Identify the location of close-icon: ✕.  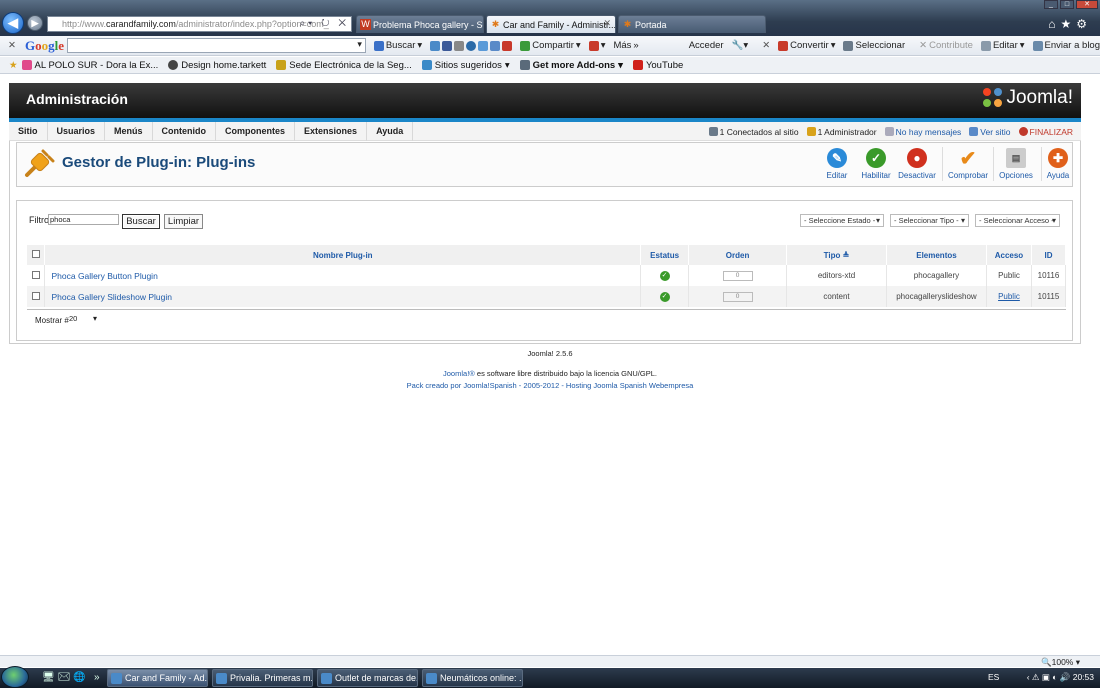
(766, 45).